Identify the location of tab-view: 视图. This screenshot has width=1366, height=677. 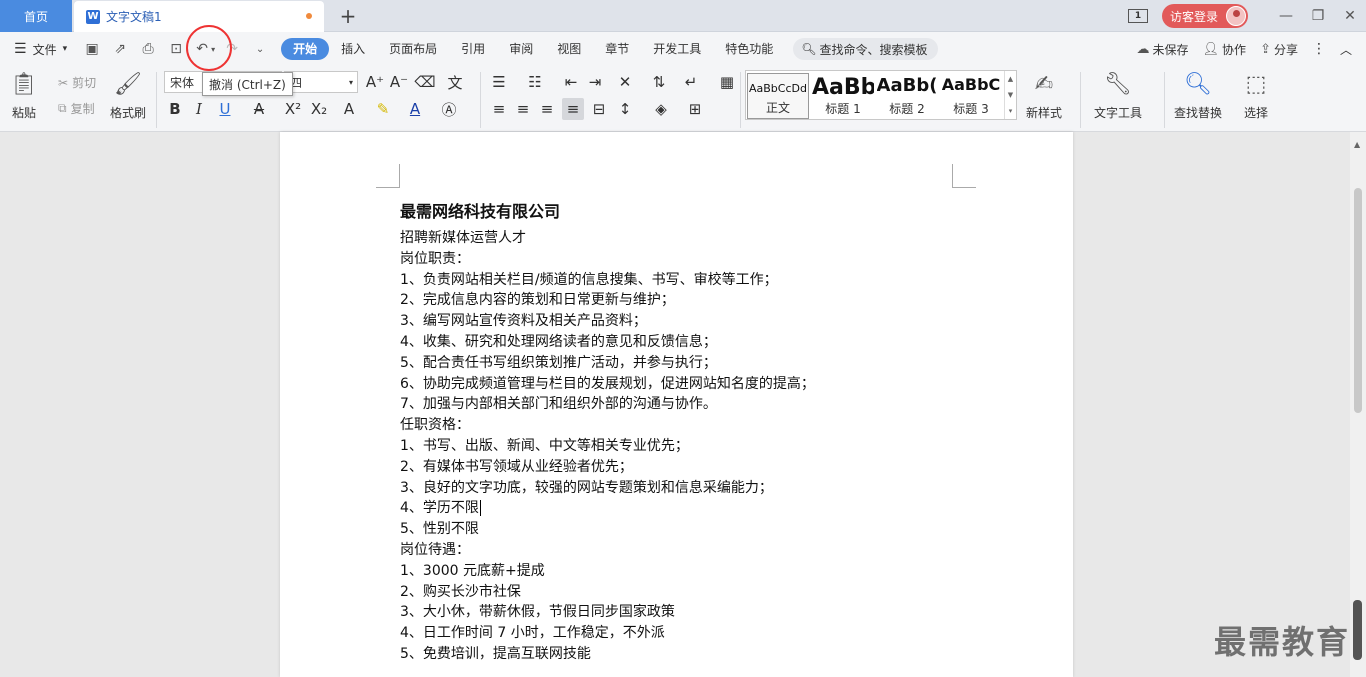
(569, 49).